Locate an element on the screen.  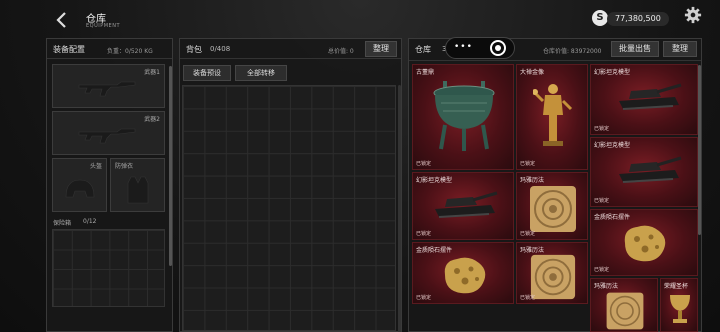
floating-toolbar: ••• is located at coordinates (480, 48).